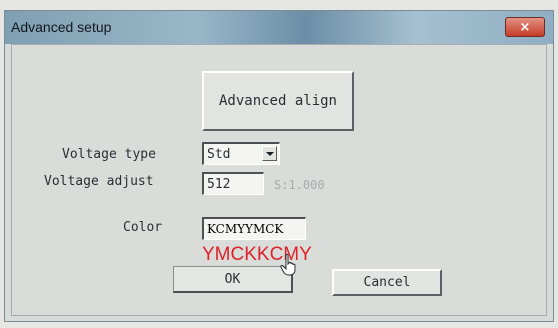  I want to click on window-title: Advanced setup, so click(61, 27).